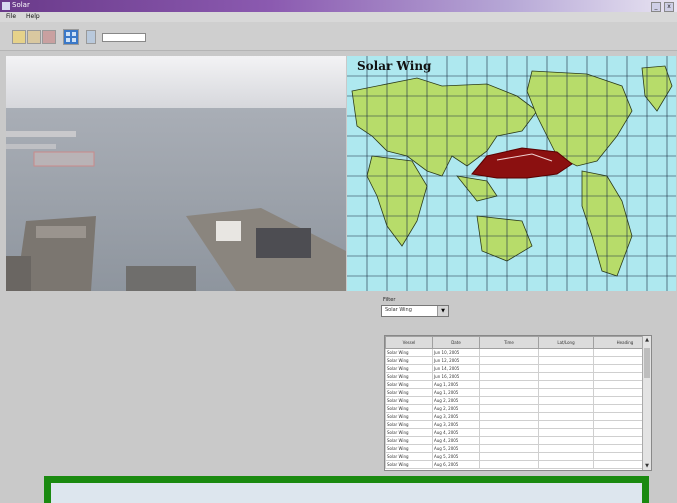 Image resolution: width=677 pixels, height=503 pixels. Describe the element at coordinates (456, 352) in the screenshot. I see `table-cell: Jun 10, 2005` at that location.